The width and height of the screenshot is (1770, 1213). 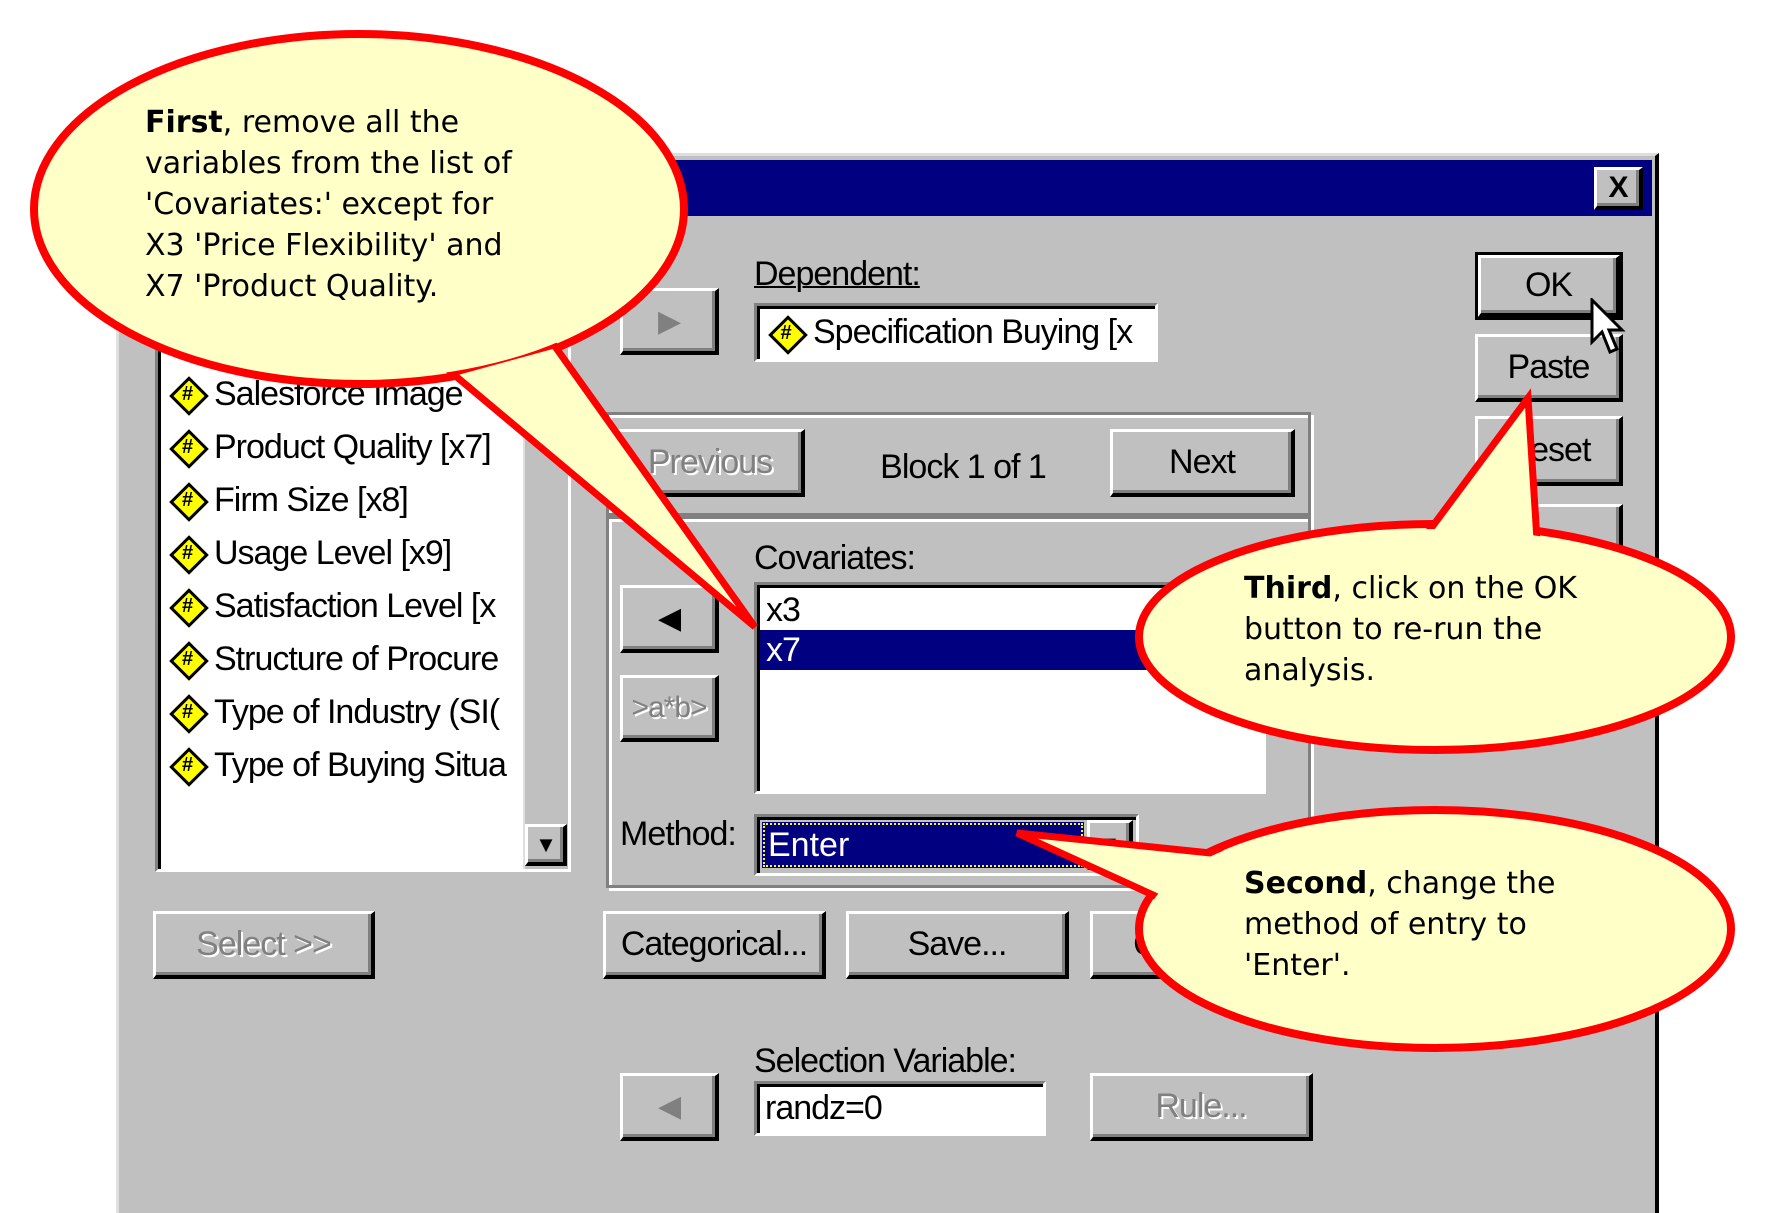 I want to click on callout-text: variables from the list of, so click(x=328, y=163).